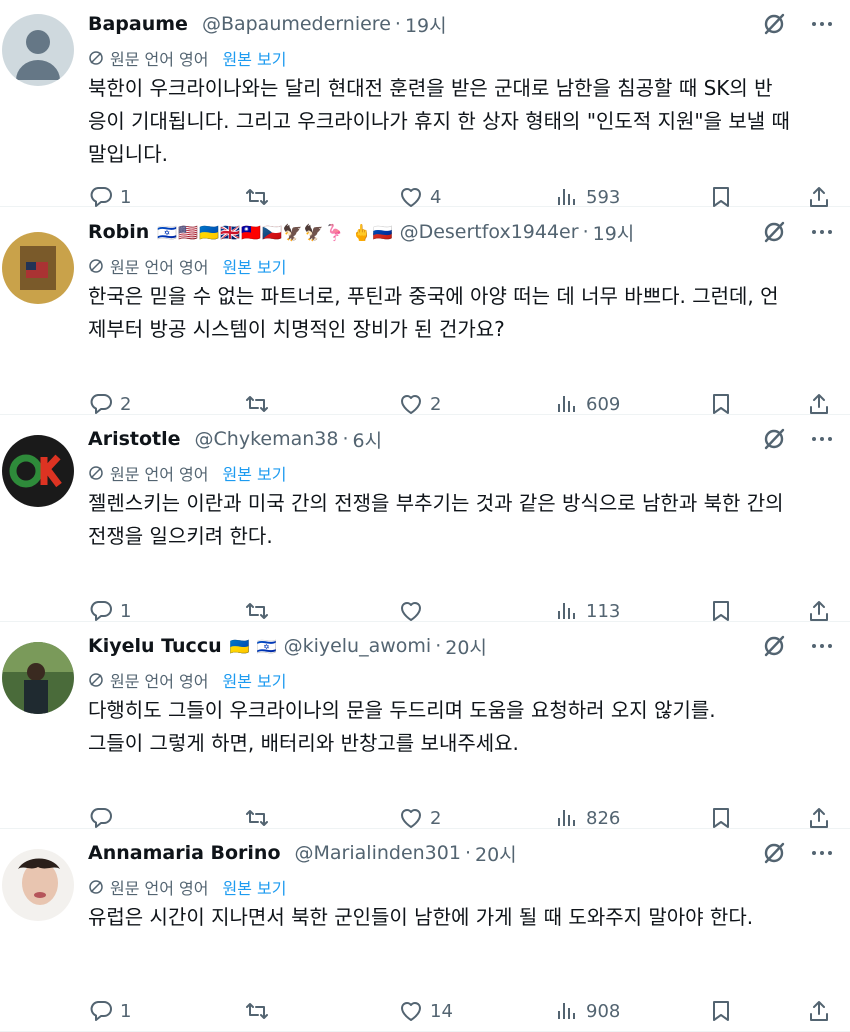  I want to click on like-button, so click(414, 611).